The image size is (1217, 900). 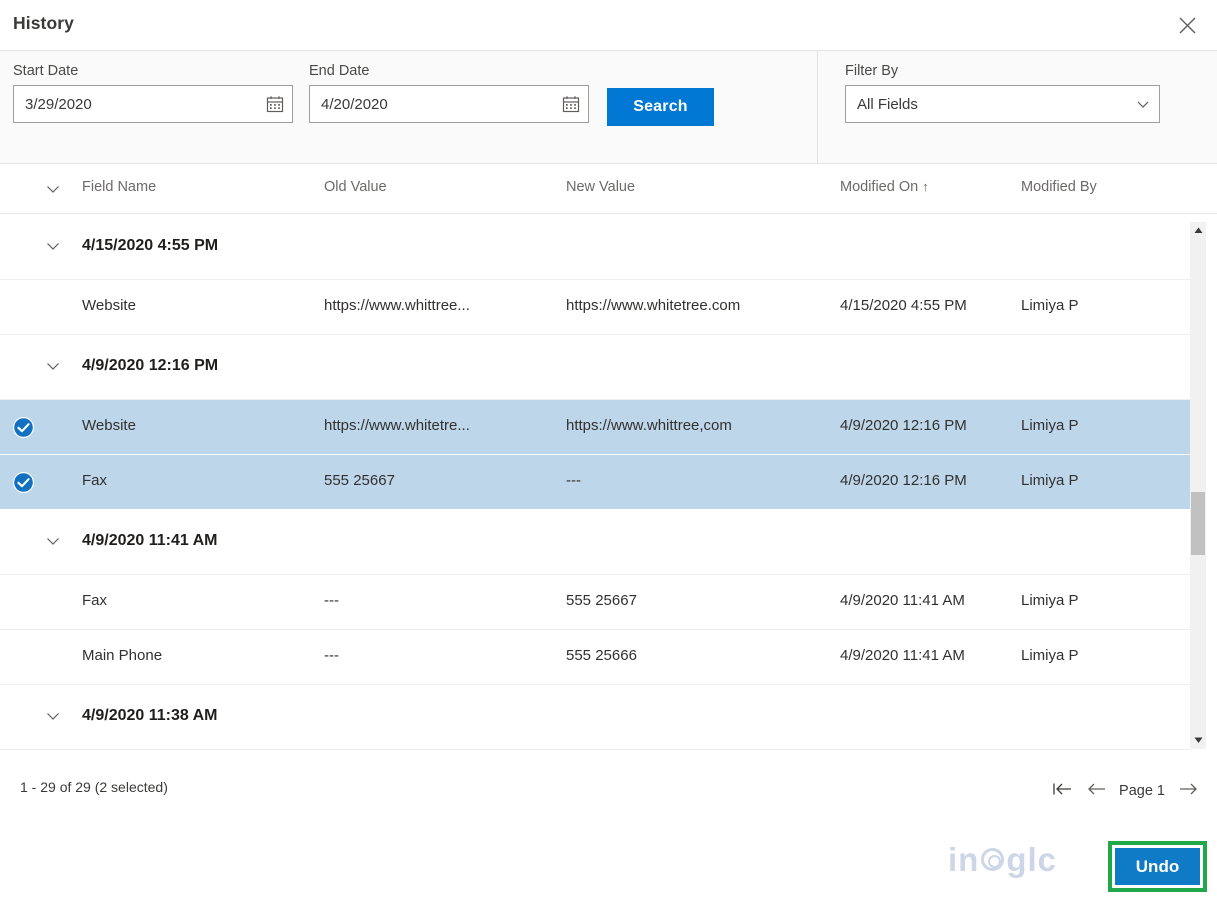 What do you see at coordinates (153, 104) in the screenshot?
I see `start-date-input: 3/29/2020` at bounding box center [153, 104].